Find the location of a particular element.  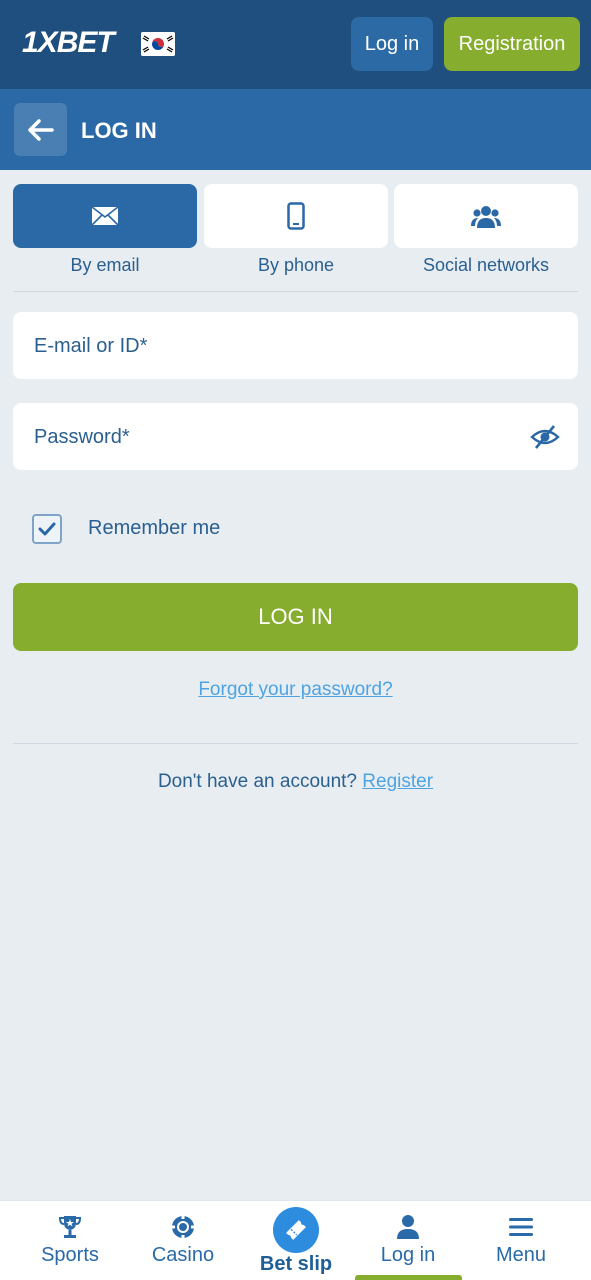

registration-button: Registration is located at coordinates (512, 44).